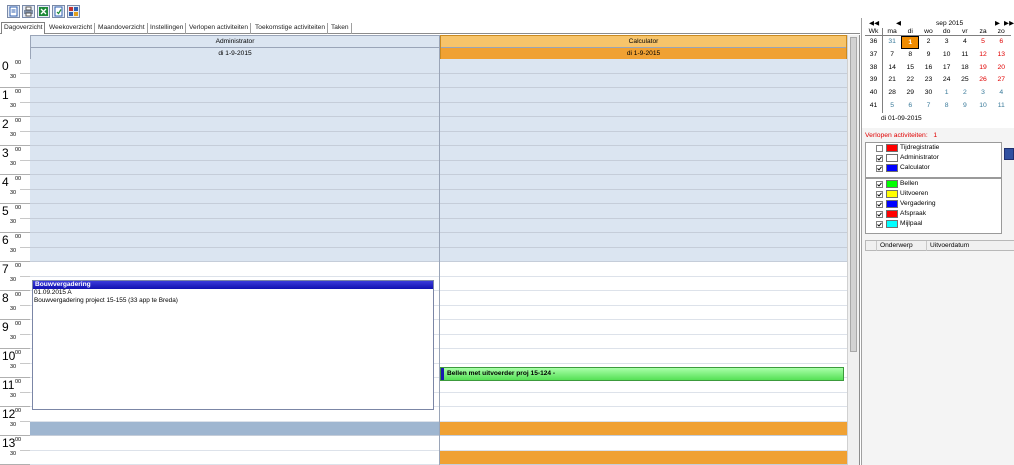  Describe the element at coordinates (58, 11) in the screenshot. I see `refresh-icon` at that location.